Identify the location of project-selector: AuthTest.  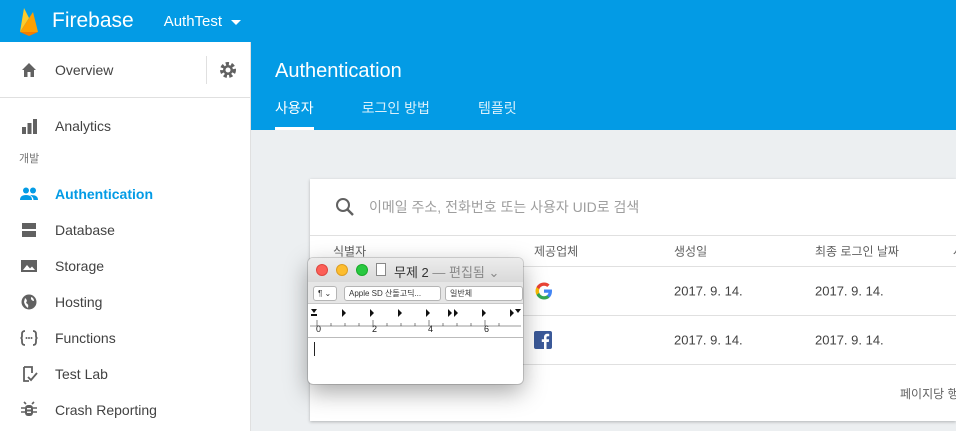
(202, 21).